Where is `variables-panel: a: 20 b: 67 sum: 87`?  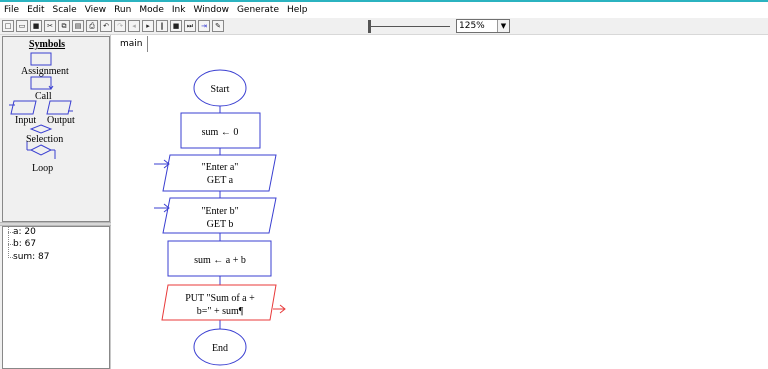
variables-panel: a: 20 b: 67 sum: 87 is located at coordinates (56, 297).